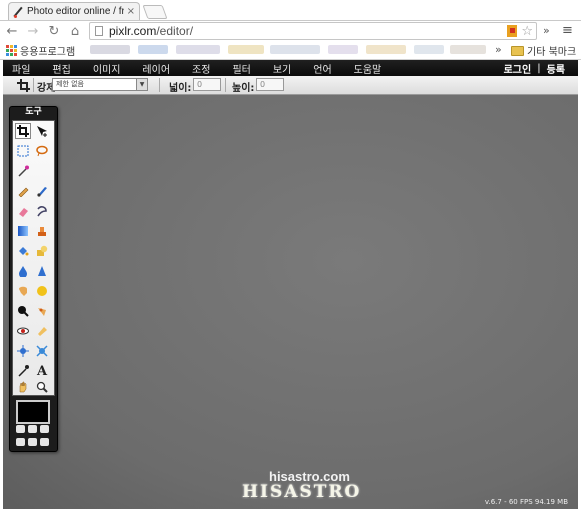 The height and width of the screenshot is (512, 581). What do you see at coordinates (107, 68) in the screenshot?
I see `menu-image: 이미지` at bounding box center [107, 68].